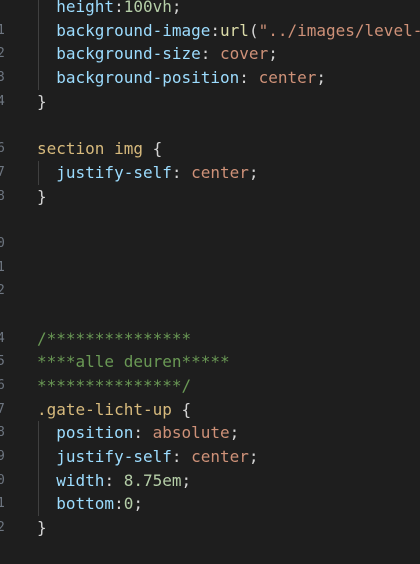  Describe the element at coordinates (210, 291) in the screenshot. I see `code-line: 2` at that location.